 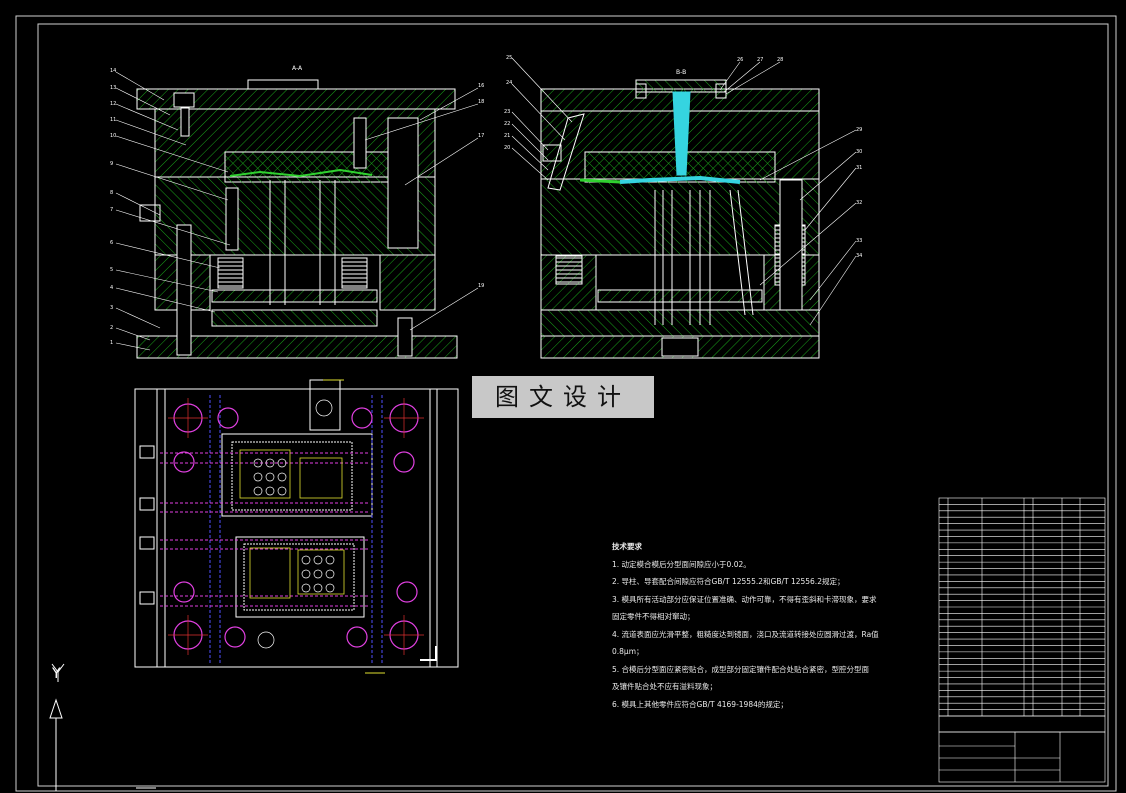 I want to click on ucs-icon, so click(x=102, y=727).